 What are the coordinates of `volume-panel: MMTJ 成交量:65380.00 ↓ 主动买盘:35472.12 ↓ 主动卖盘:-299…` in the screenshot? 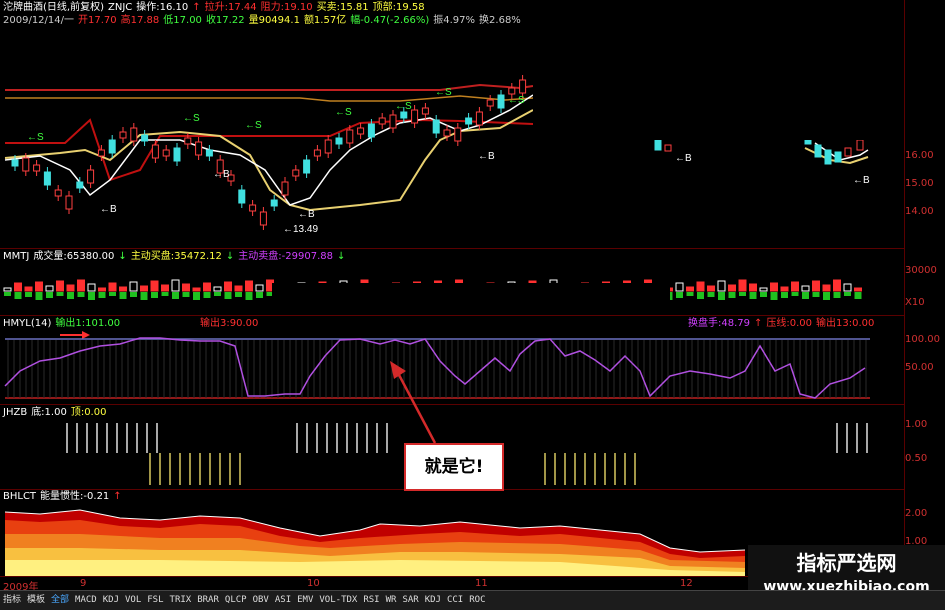 It's located at (468, 282).